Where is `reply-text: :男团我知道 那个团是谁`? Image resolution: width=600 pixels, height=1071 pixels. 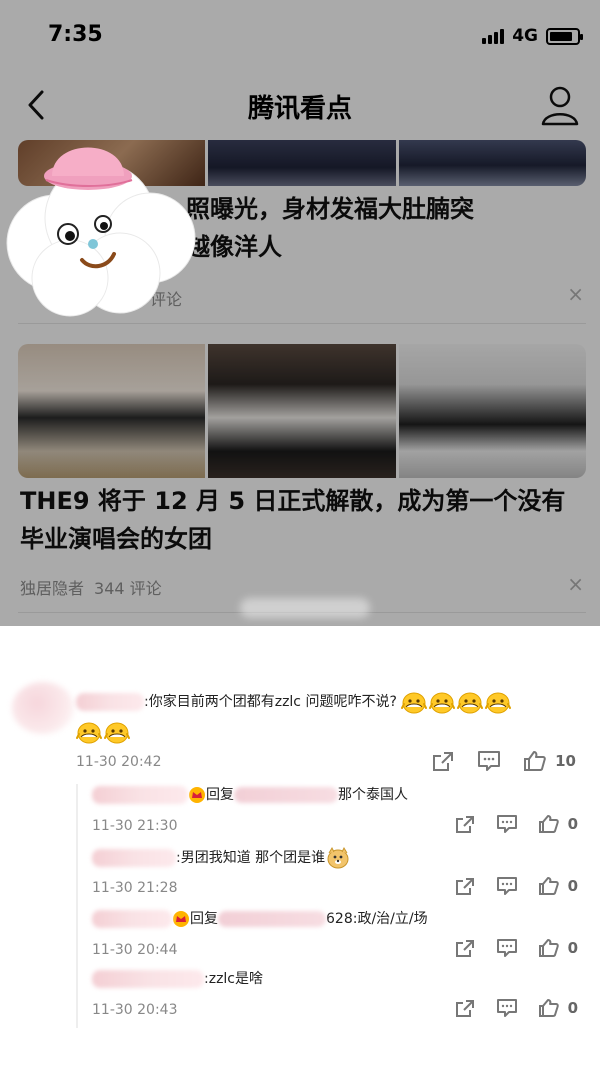 reply-text: :男团我知道 那个团是谁 is located at coordinates (339, 858).